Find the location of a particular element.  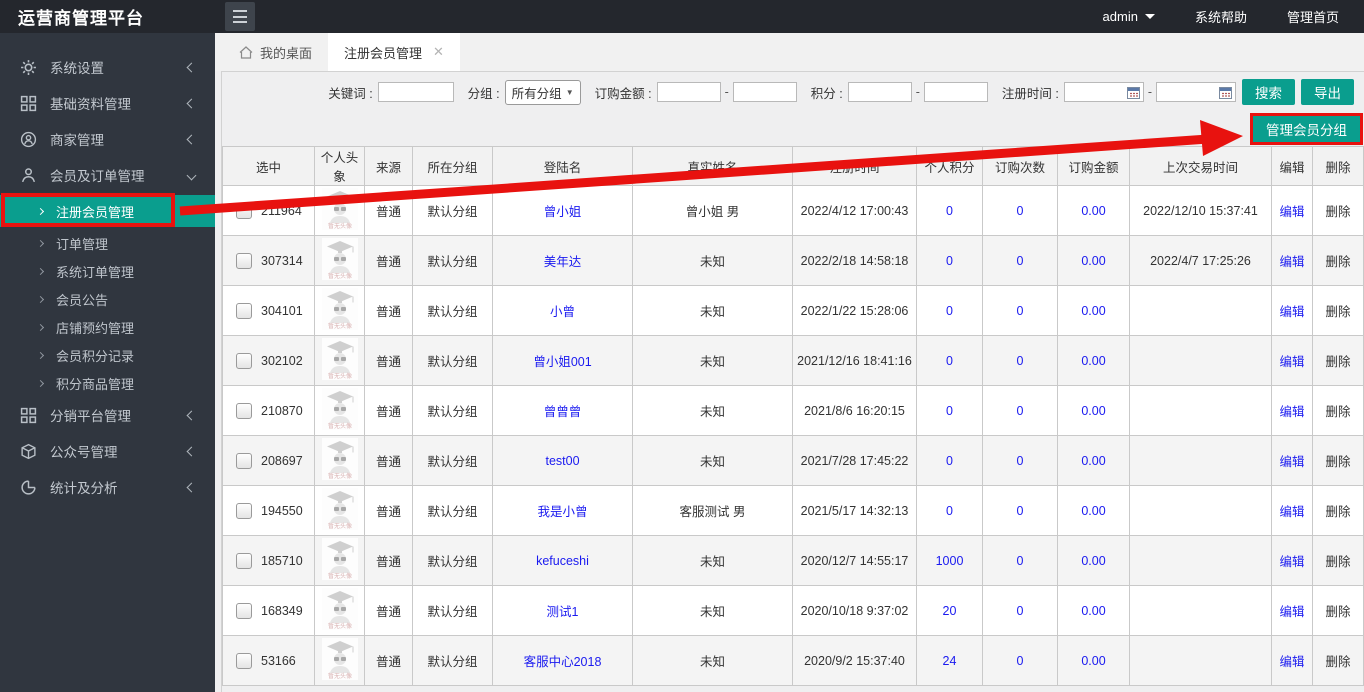

search-button: 搜索 is located at coordinates (1268, 92).